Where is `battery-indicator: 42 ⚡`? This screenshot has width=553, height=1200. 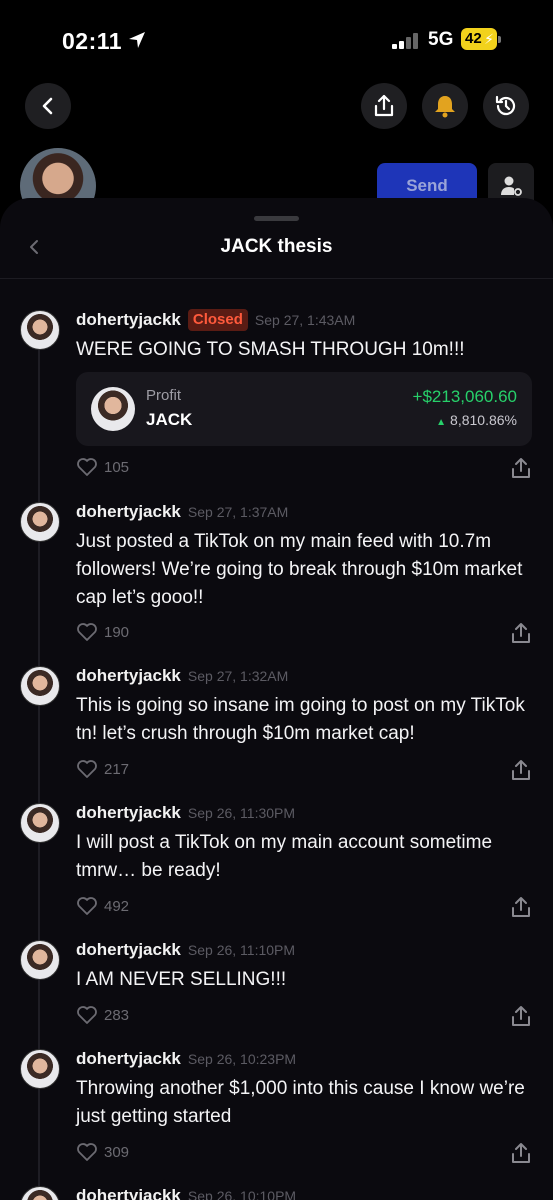 battery-indicator: 42 ⚡ is located at coordinates (479, 39).